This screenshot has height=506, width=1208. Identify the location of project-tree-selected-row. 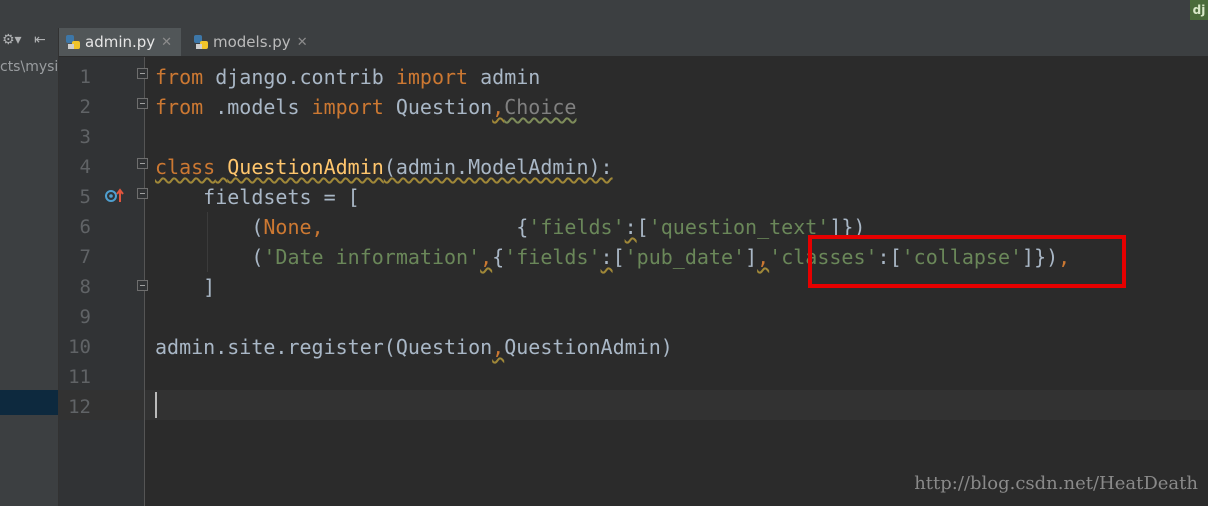
(29, 402).